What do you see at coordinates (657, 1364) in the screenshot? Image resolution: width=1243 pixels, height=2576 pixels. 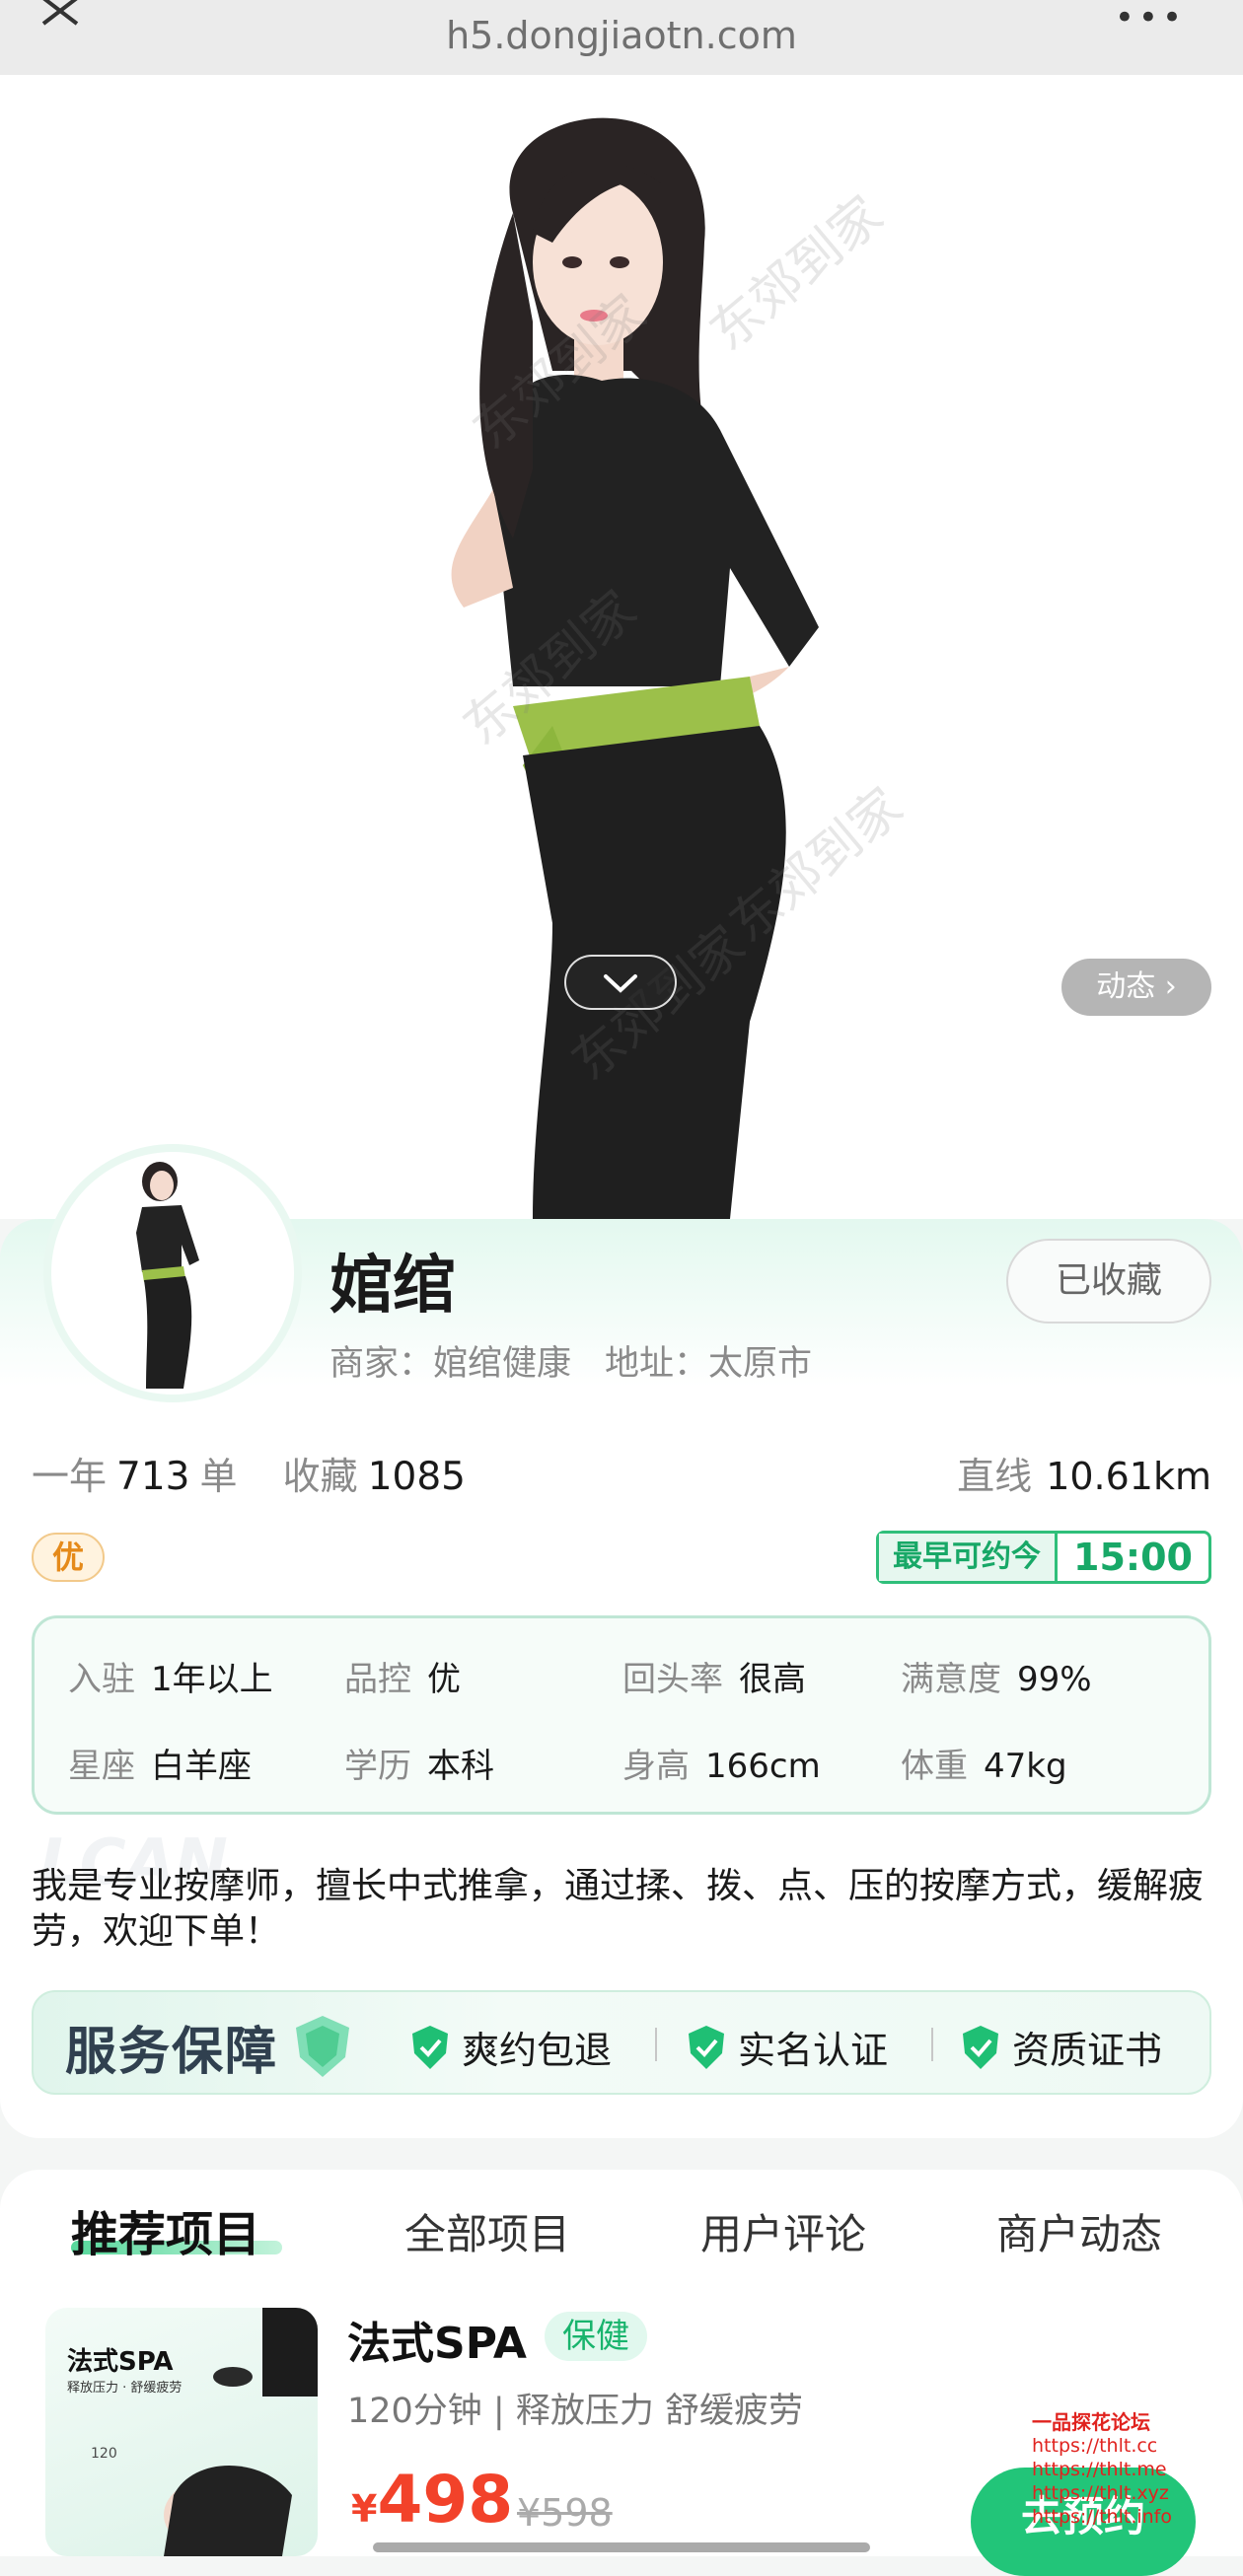 I see `address-label: 地址：` at bounding box center [657, 1364].